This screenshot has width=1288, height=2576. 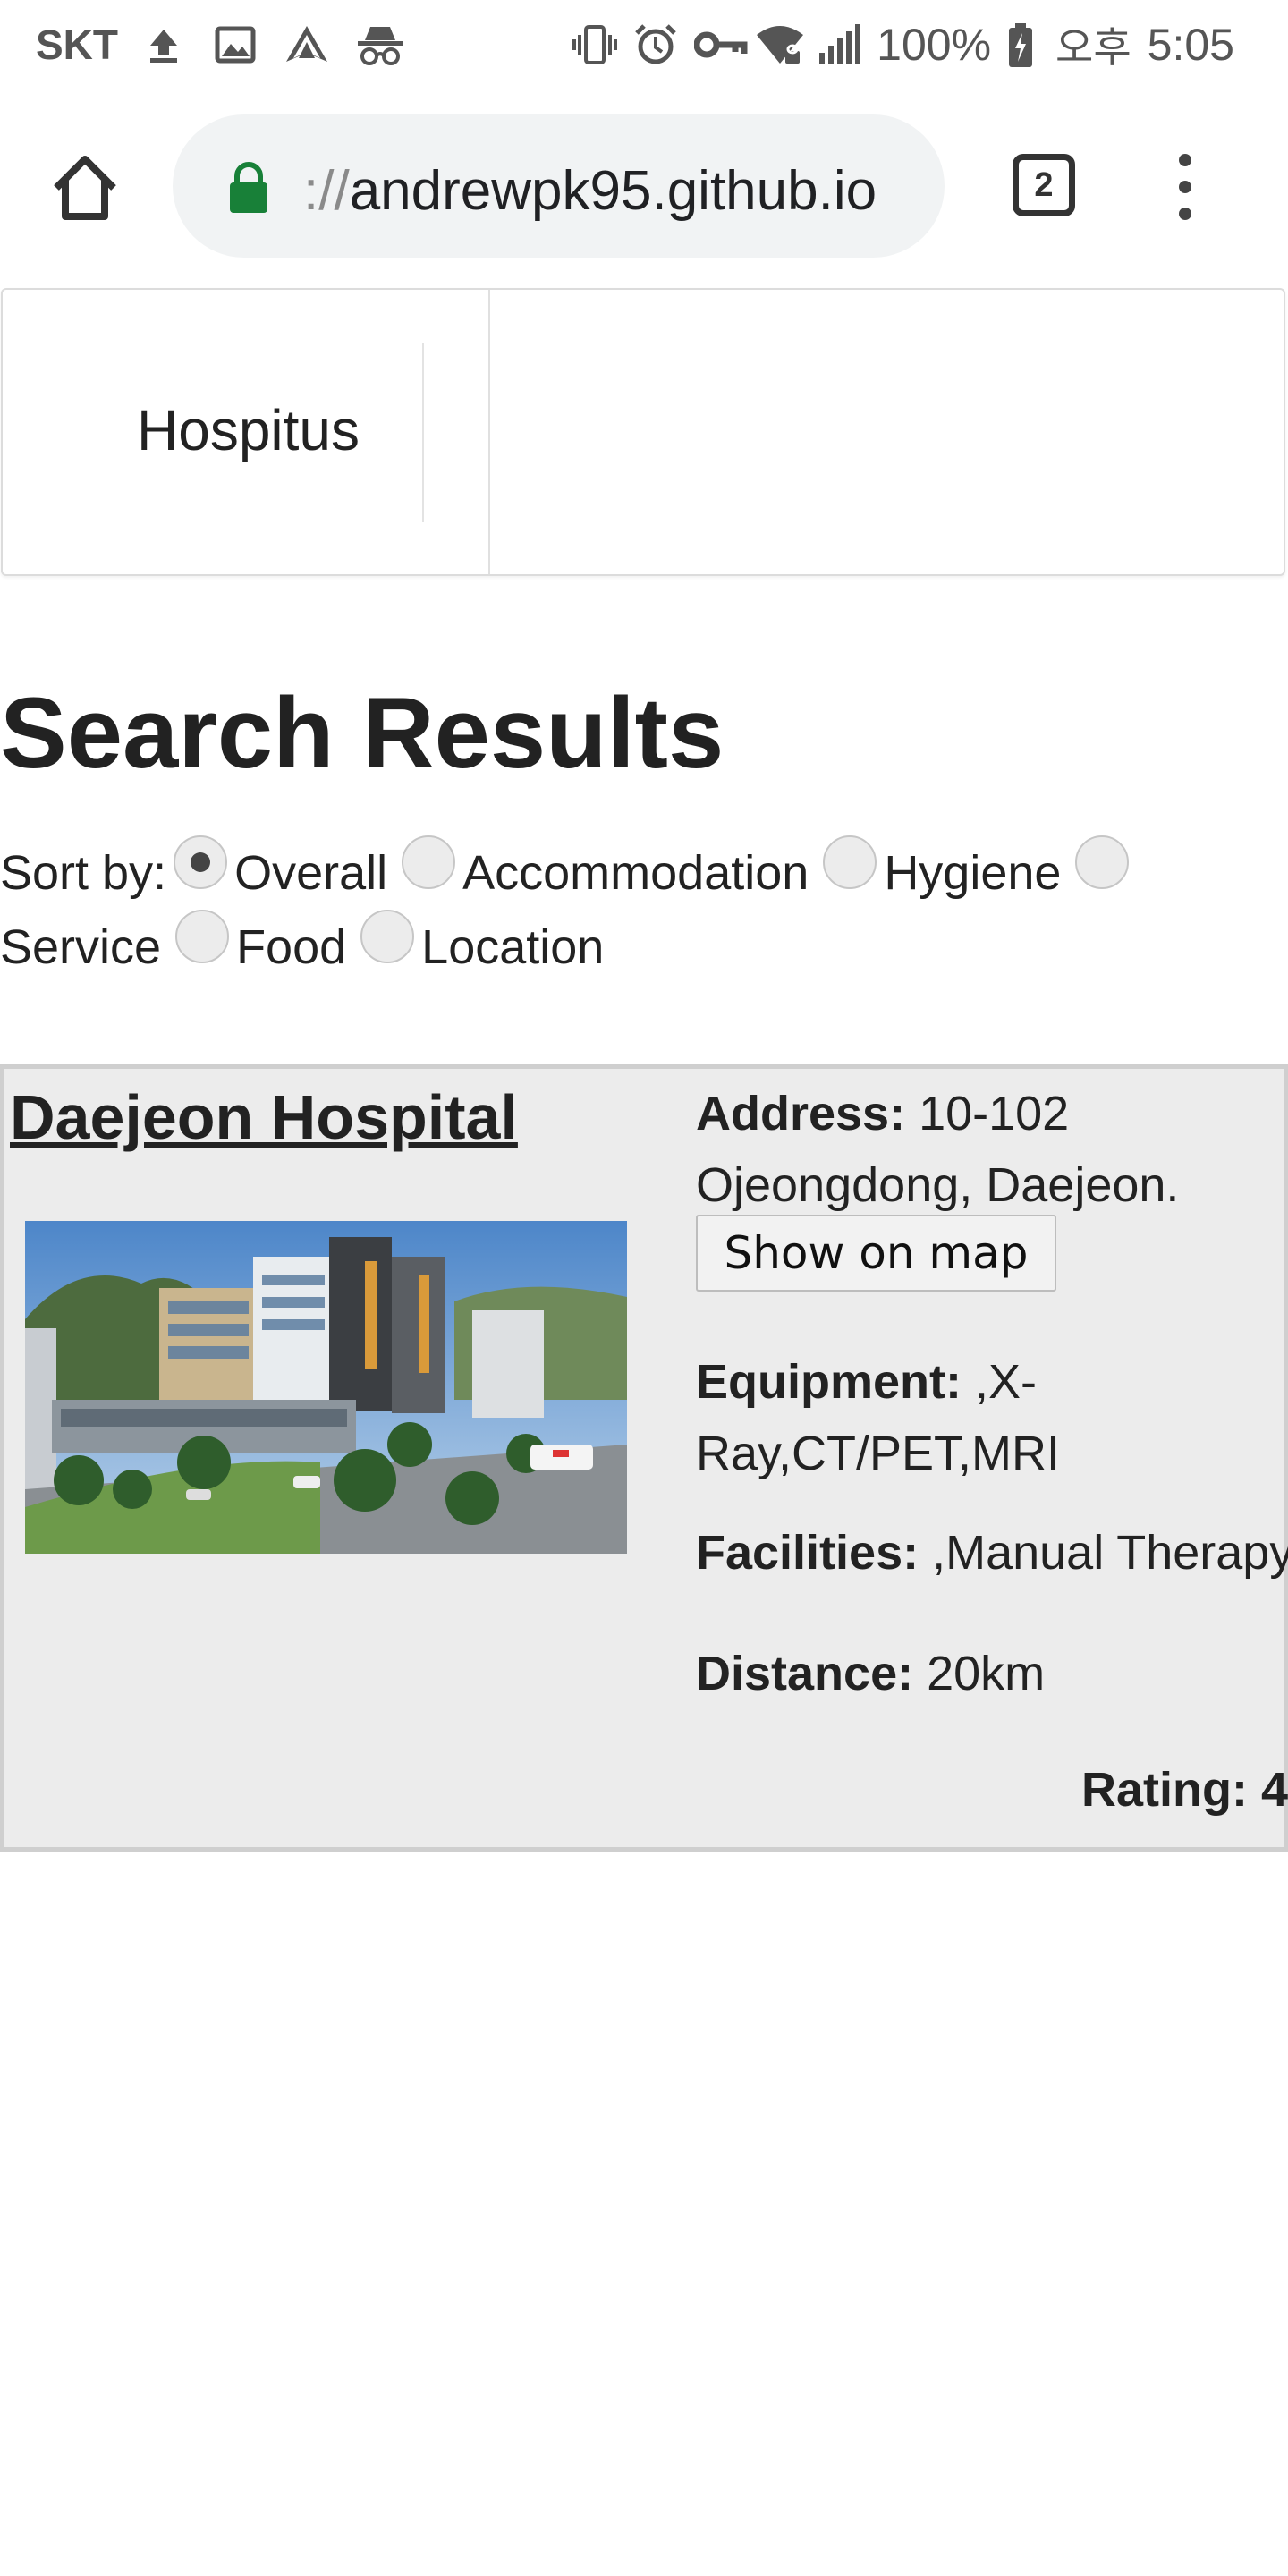 I want to click on sort-option-label: Service, so click(x=81, y=947).